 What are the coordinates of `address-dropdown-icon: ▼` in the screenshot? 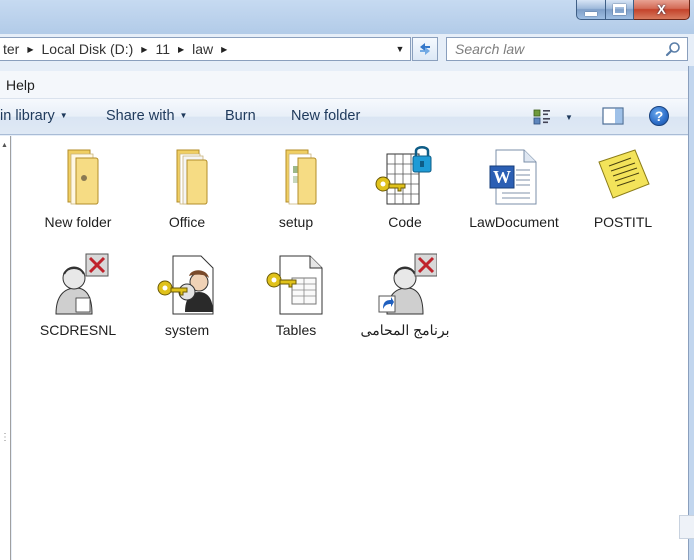 It's located at (400, 49).